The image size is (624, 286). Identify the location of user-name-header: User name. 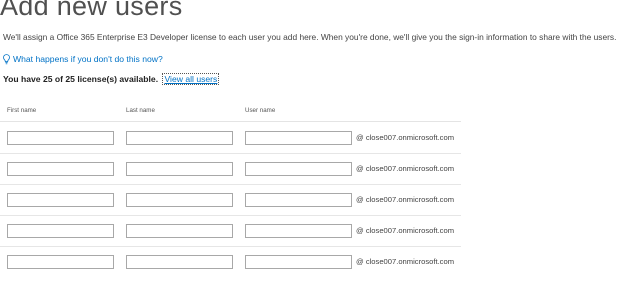
(260, 110).